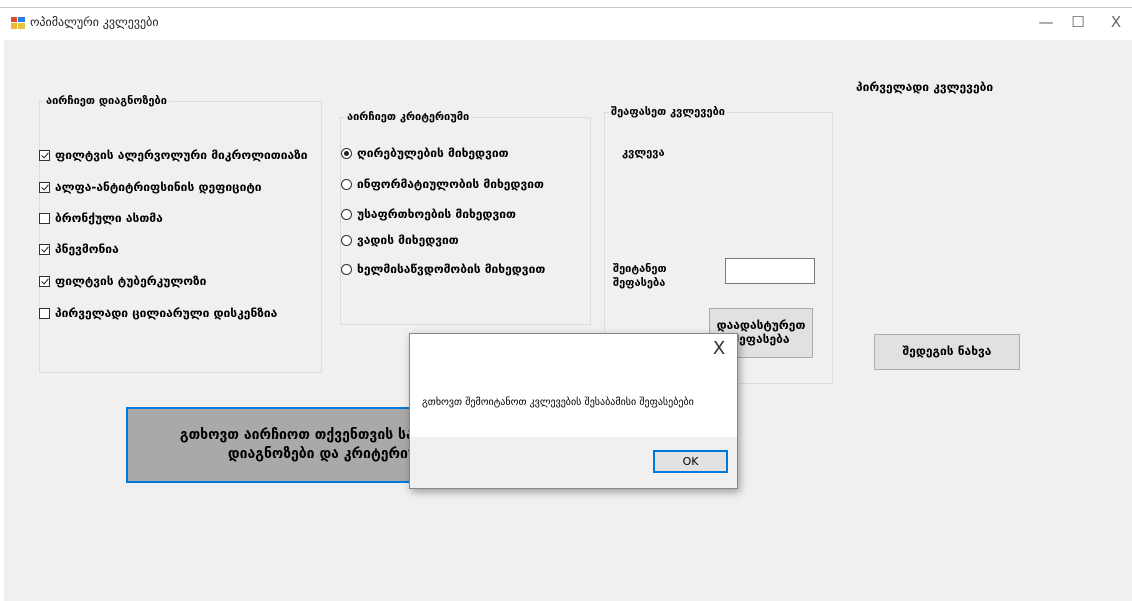 This screenshot has width=1132, height=601. I want to click on title-bar: ოპიმალური კვლევები — ☐ X, so click(566, 20).